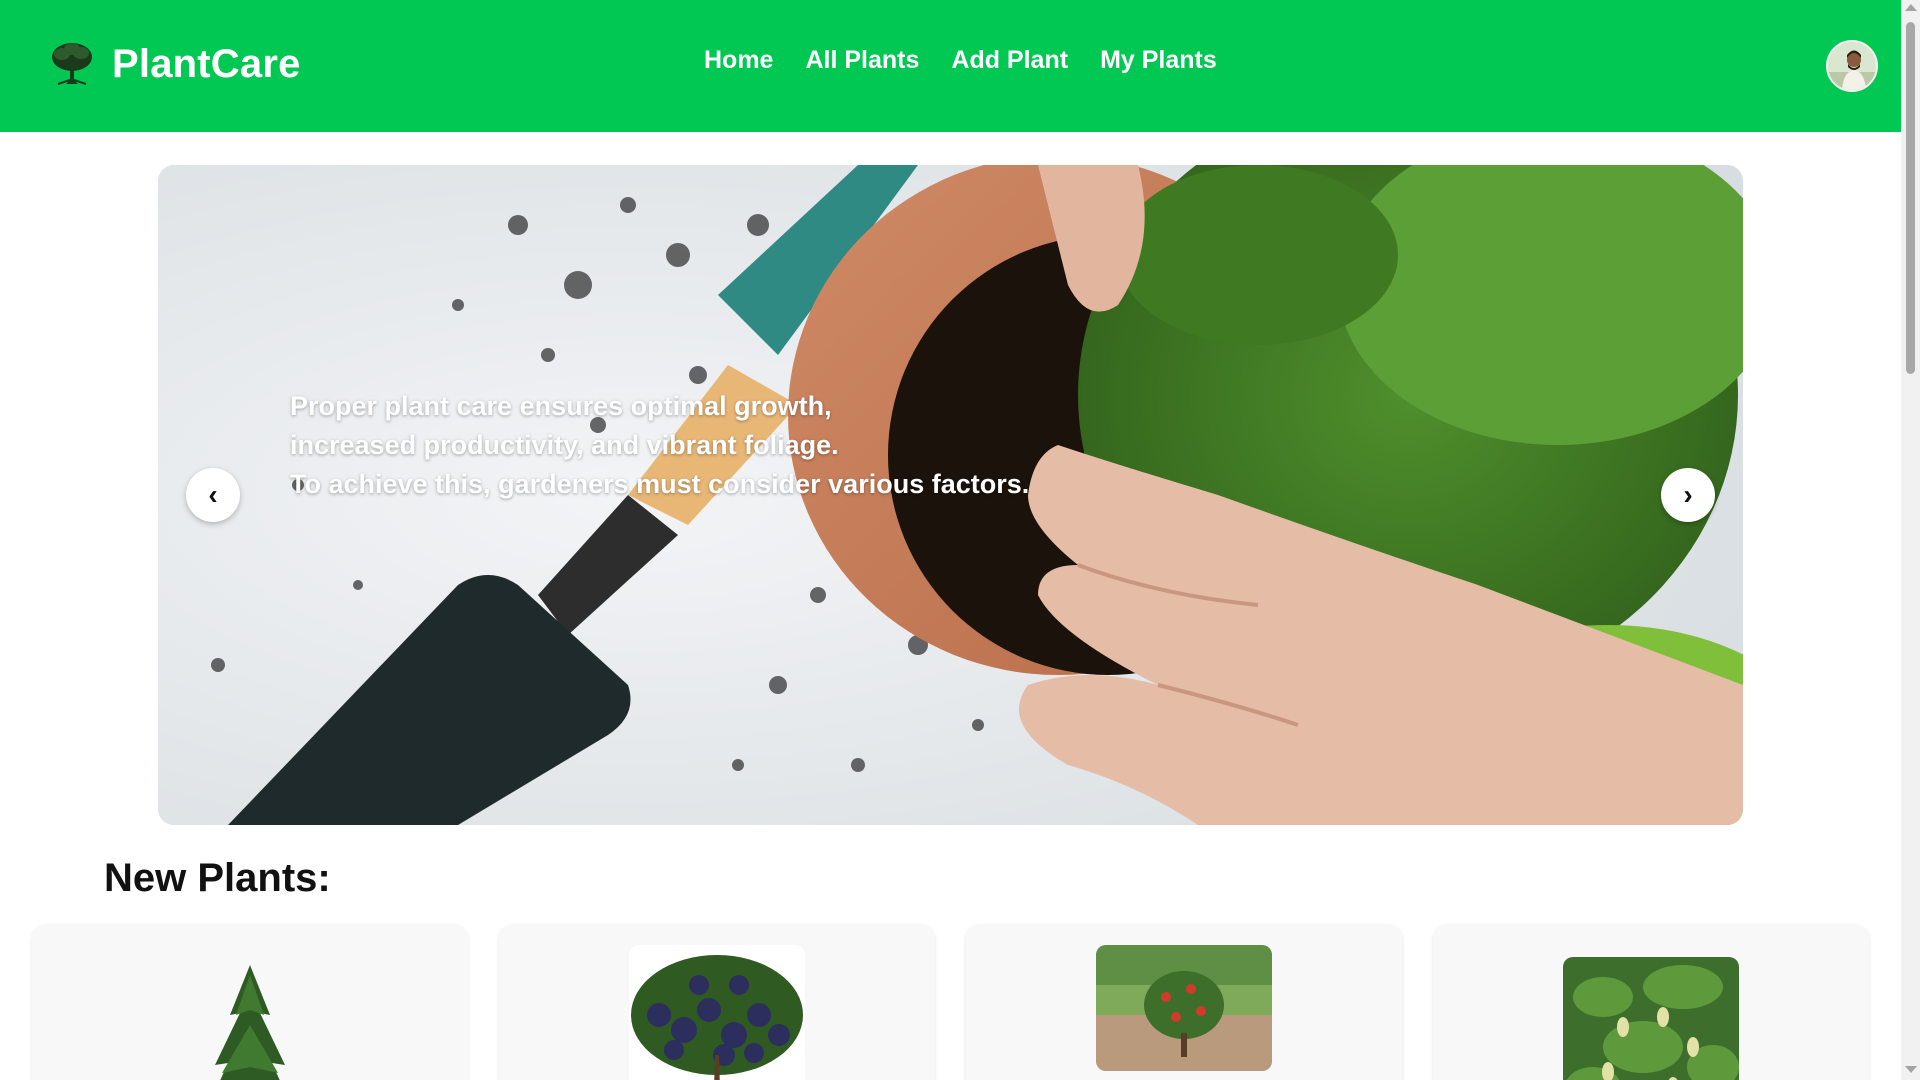 Image resolution: width=1920 pixels, height=1080 pixels. Describe the element at coordinates (1910, 198) in the screenshot. I see `scroll-thumb` at that location.